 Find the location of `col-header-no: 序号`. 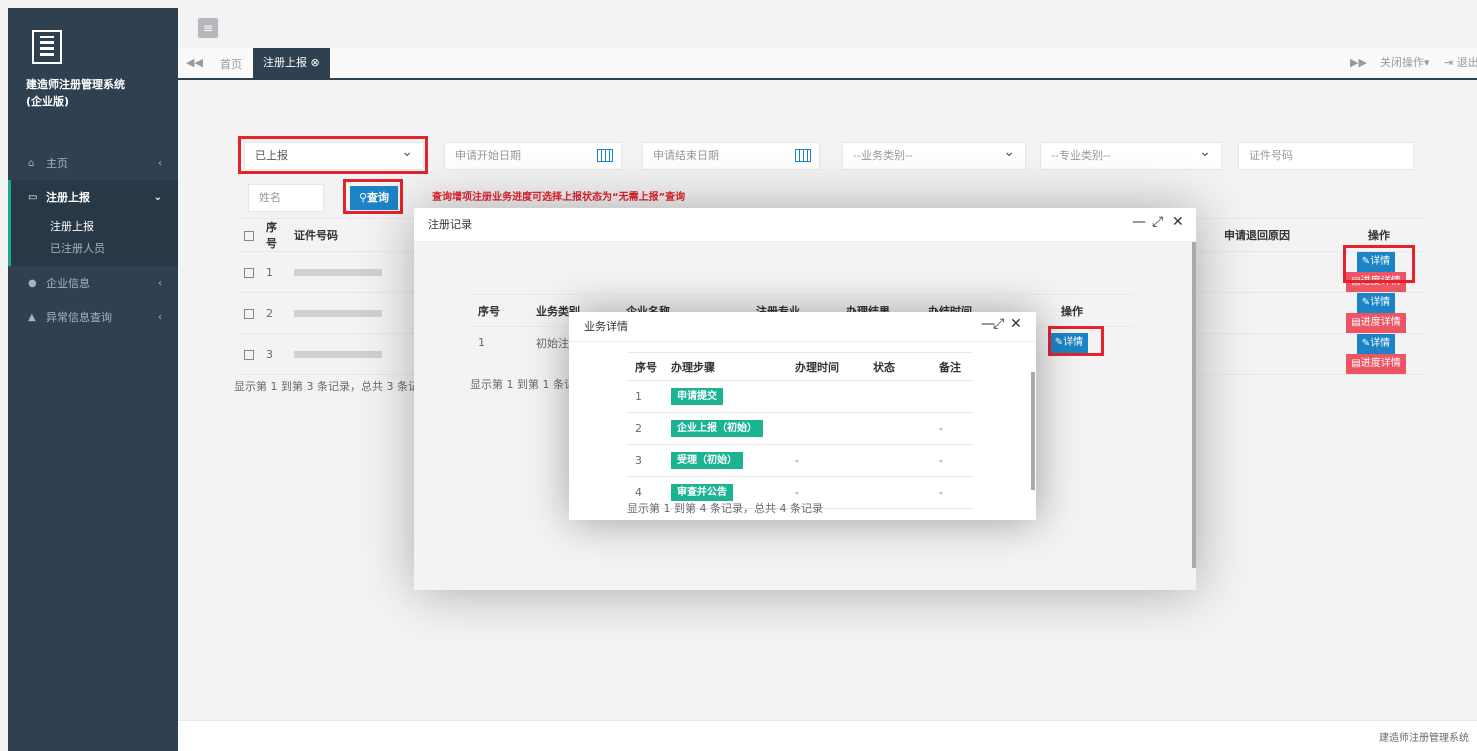

col-header-no: 序号 is located at coordinates (272, 235).